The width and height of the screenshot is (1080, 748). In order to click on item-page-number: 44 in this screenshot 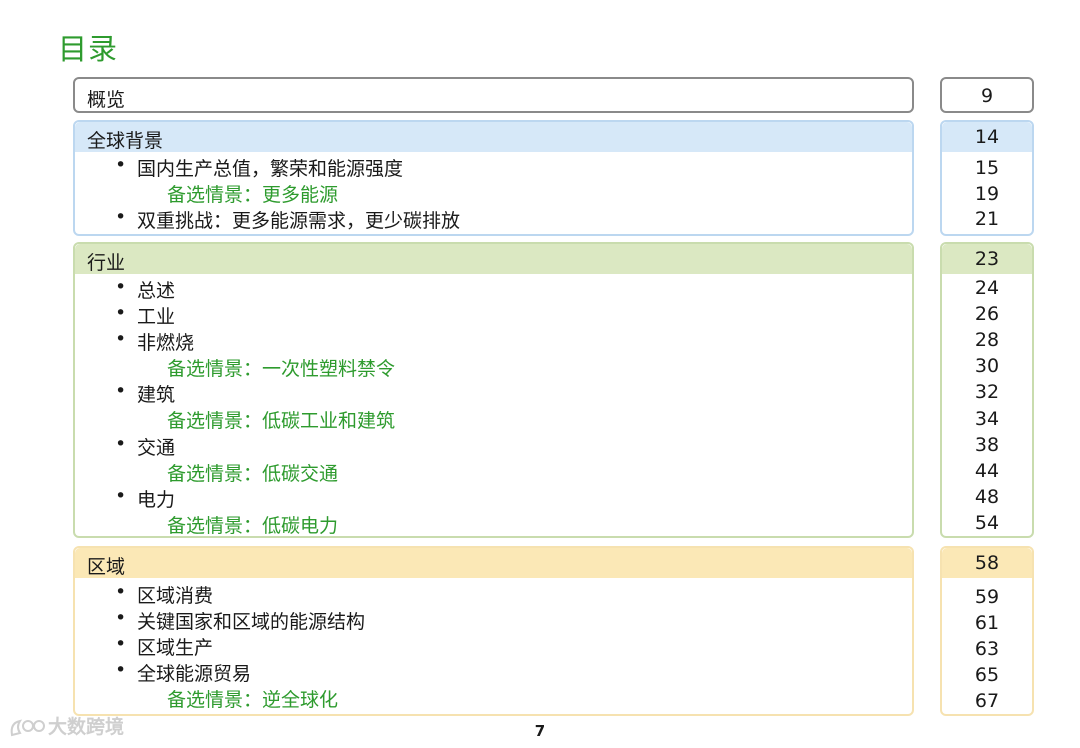, I will do `click(987, 471)`.